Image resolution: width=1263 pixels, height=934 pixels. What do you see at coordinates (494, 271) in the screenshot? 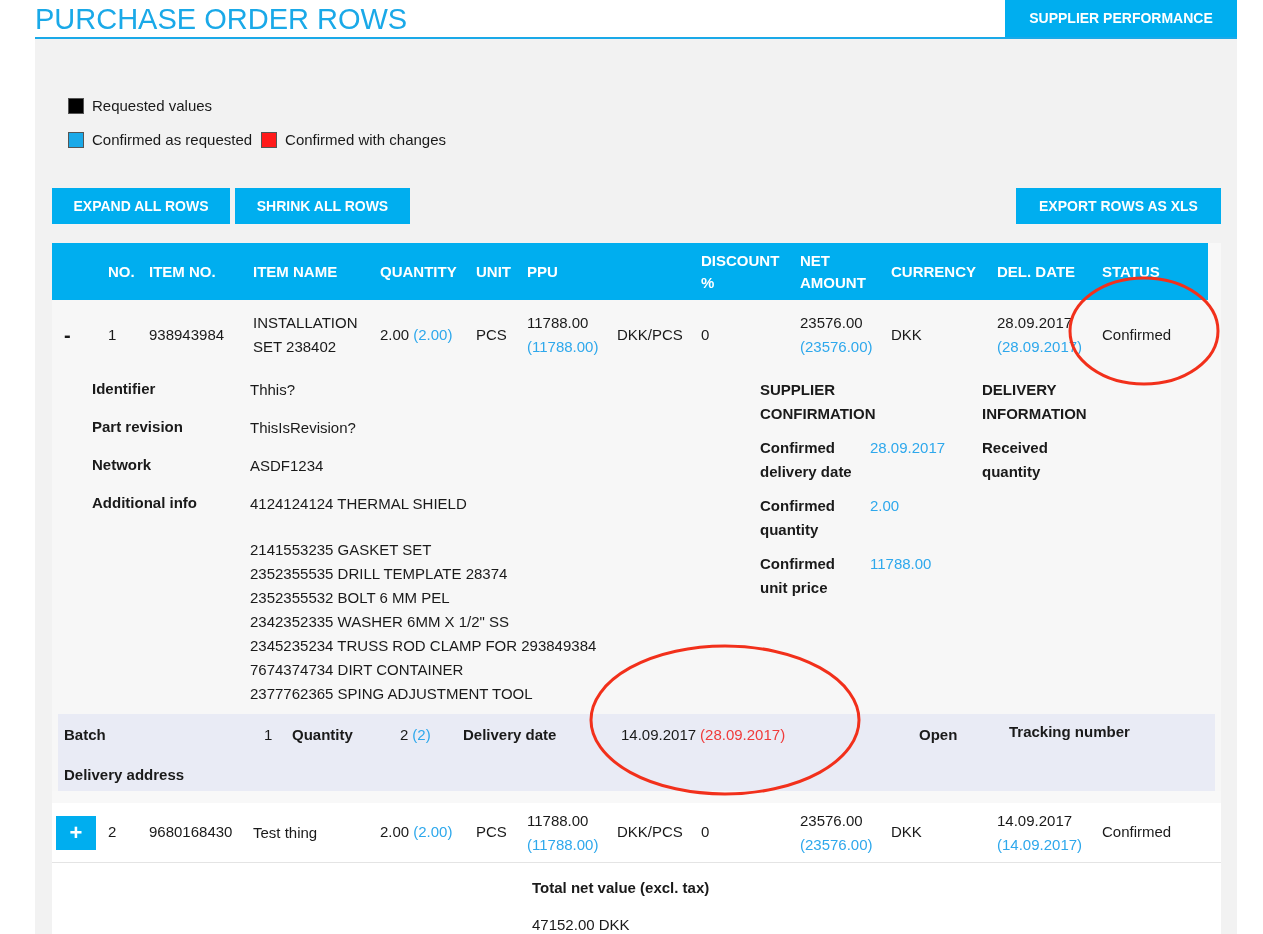
I see `column-header: UNIT` at bounding box center [494, 271].